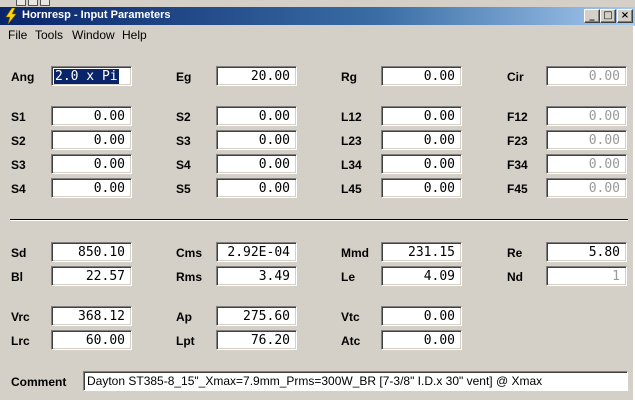 The height and width of the screenshot is (400, 635). Describe the element at coordinates (91, 188) in the screenshot. I see `s4-left-field: 0.00` at that location.